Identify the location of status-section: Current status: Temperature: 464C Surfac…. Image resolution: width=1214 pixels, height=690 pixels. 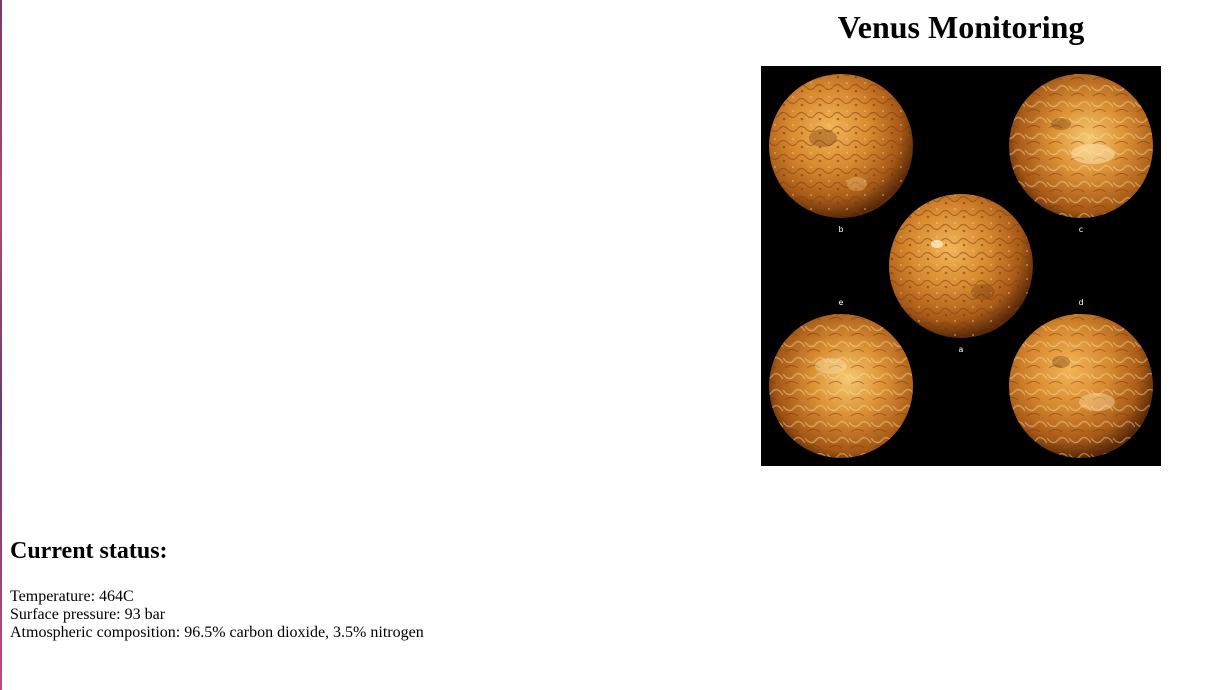
(217, 589).